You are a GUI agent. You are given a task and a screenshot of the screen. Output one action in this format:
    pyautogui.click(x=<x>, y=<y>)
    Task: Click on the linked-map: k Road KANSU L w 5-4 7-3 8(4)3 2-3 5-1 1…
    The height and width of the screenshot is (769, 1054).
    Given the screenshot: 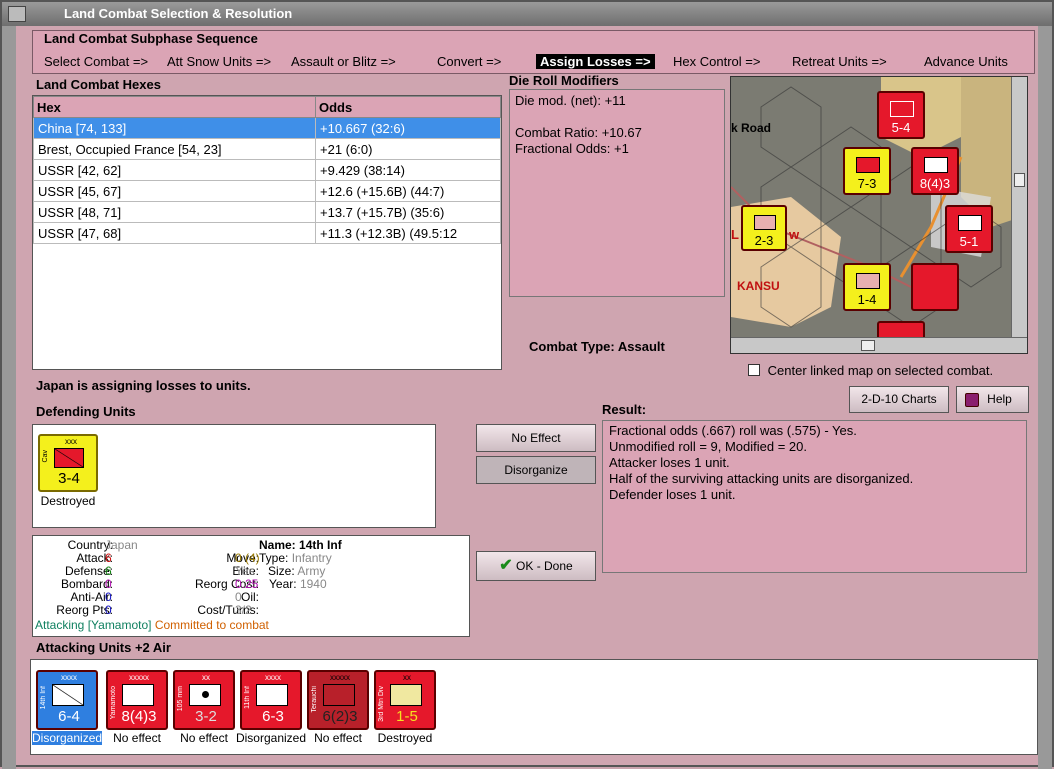 What is the action you would take?
    pyautogui.click(x=879, y=215)
    